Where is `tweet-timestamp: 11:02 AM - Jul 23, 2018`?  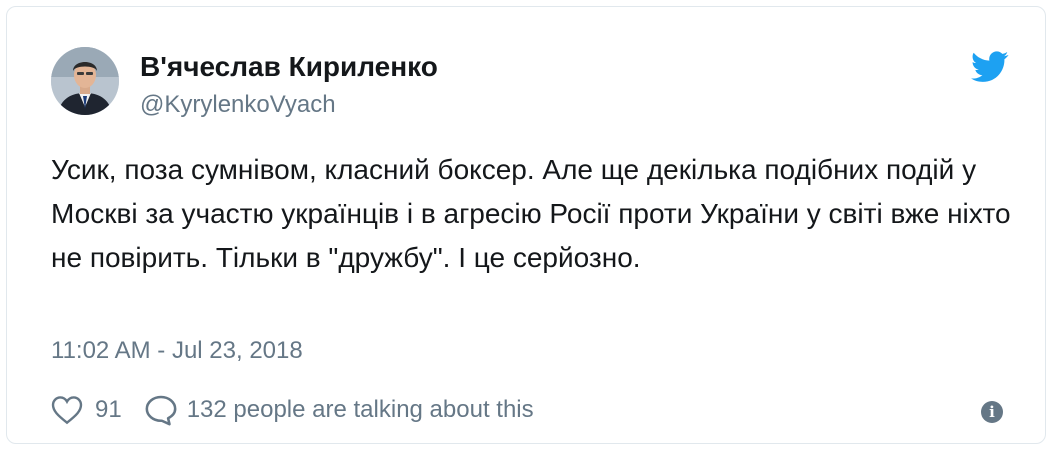
tweet-timestamp: 11:02 AM - Jul 23, 2018 is located at coordinates (177, 351).